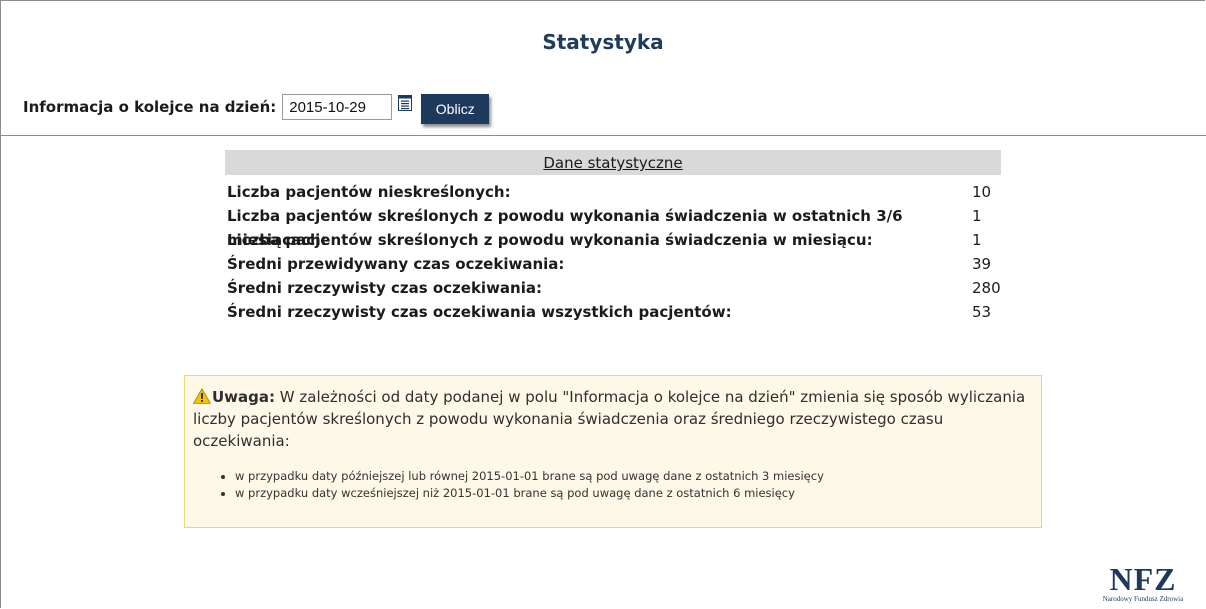 The image size is (1206, 609). Describe the element at coordinates (603, 42) in the screenshot. I see `page-title: Statystyka` at that location.